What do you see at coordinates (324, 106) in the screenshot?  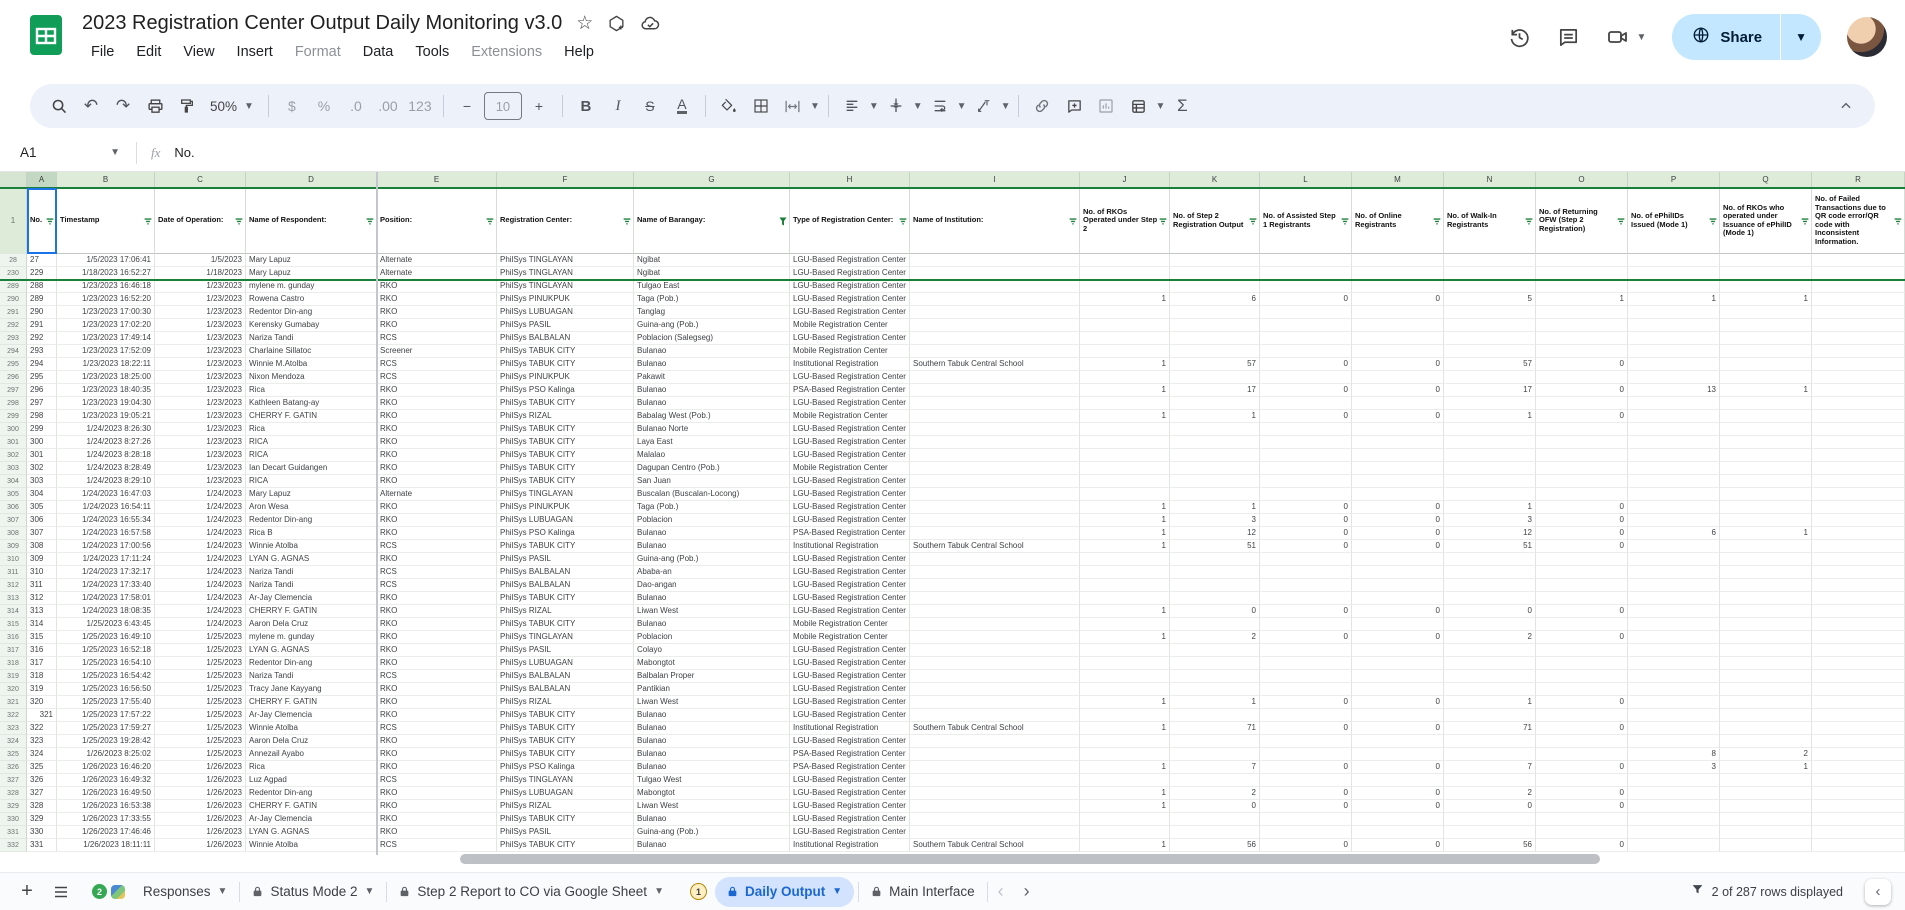 I see `format-percent-button: %` at bounding box center [324, 106].